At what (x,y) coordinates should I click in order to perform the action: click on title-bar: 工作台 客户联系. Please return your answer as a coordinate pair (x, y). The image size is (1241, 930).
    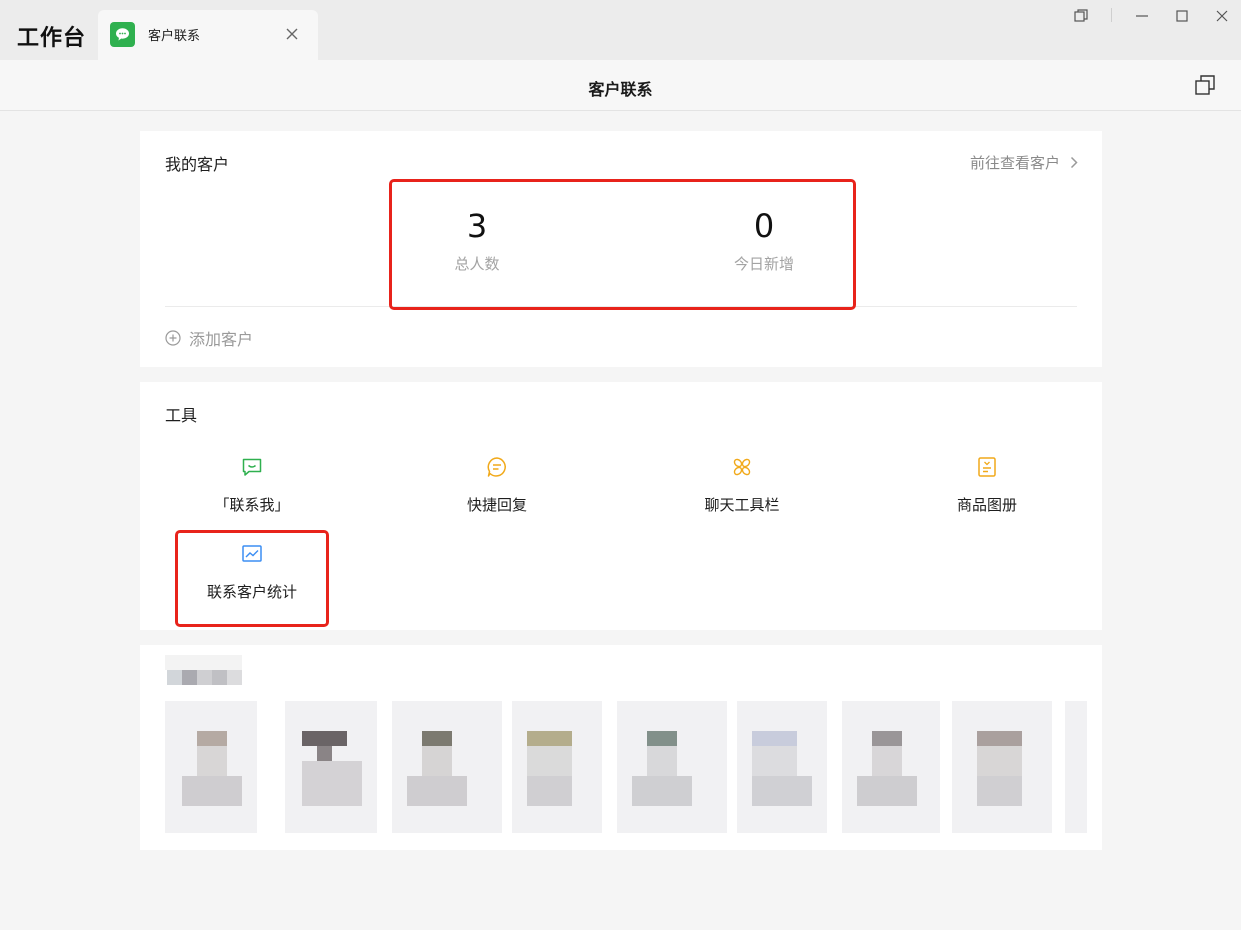
    Looking at the image, I should click on (620, 30).